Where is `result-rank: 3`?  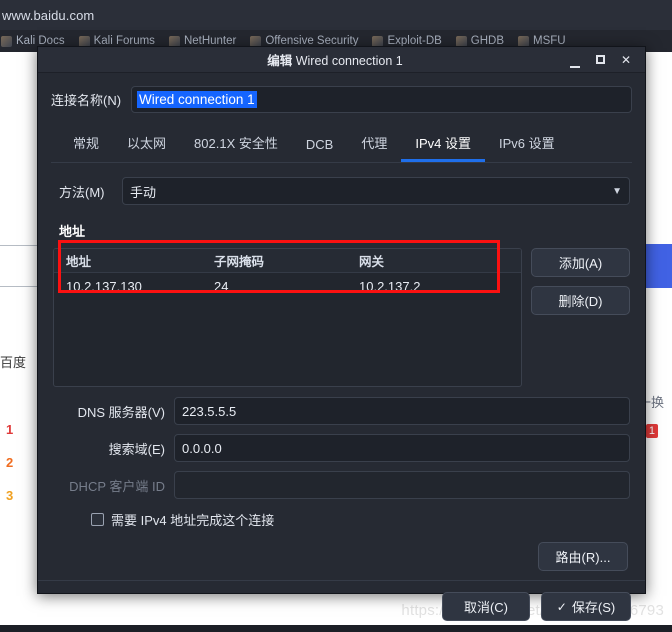
result-rank: 3 is located at coordinates (9, 495).